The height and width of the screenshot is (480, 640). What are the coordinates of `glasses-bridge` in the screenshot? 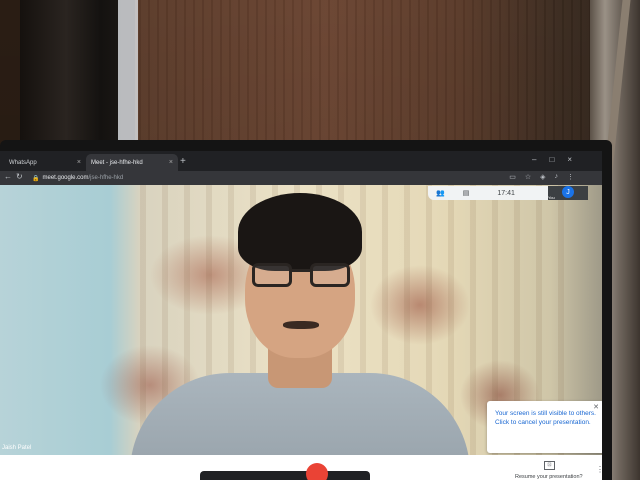 It's located at (301, 270).